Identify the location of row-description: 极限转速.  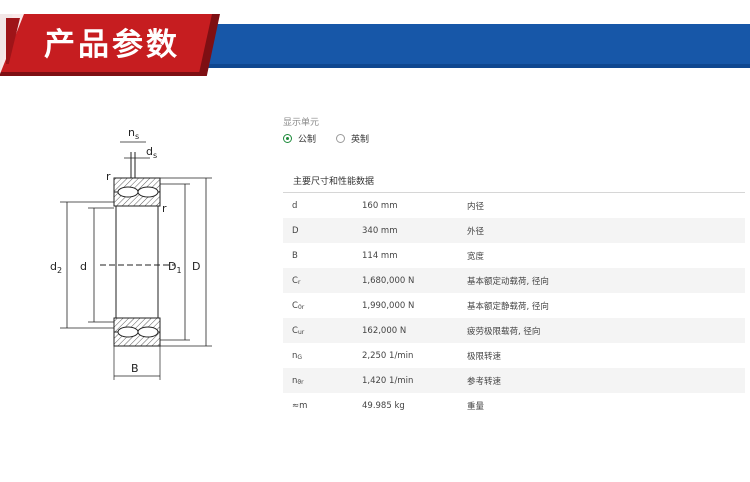
(484, 356).